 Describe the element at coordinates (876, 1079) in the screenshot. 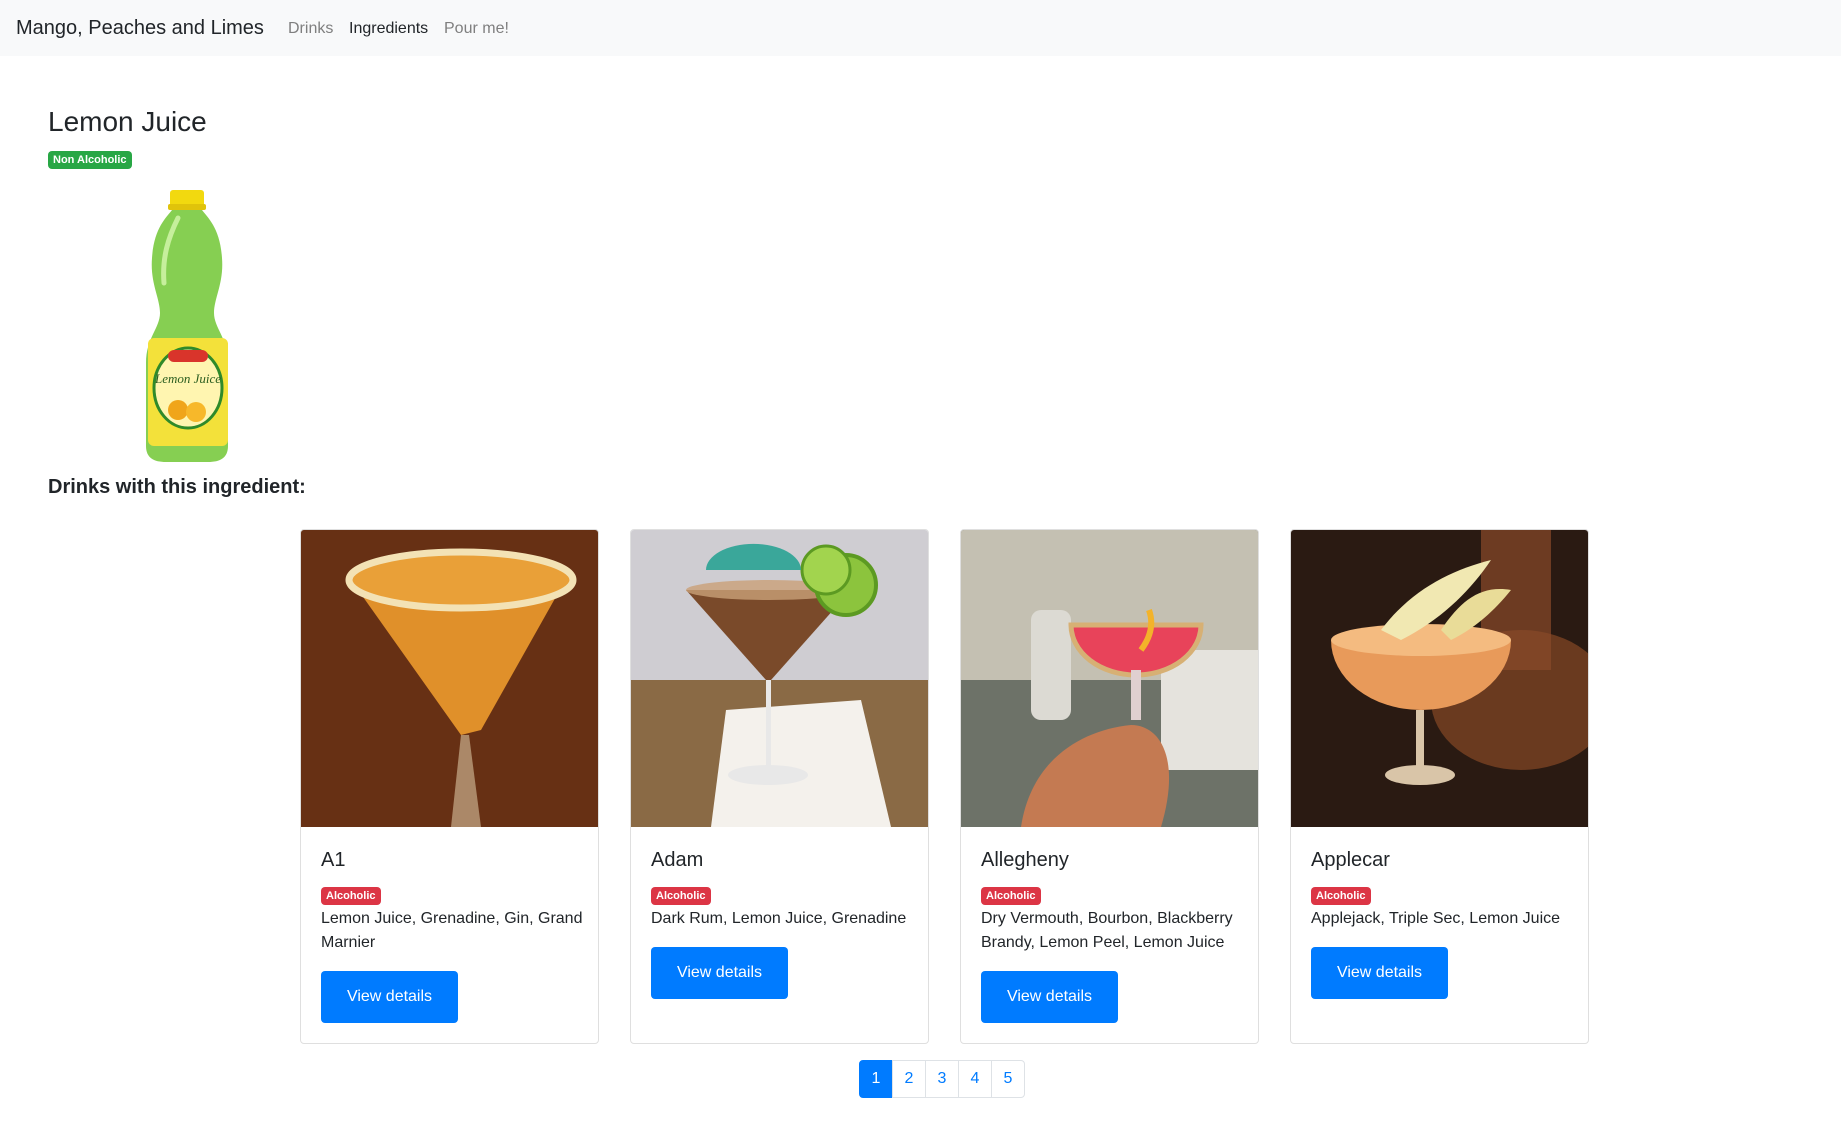

I see `page-1: 1` at that location.